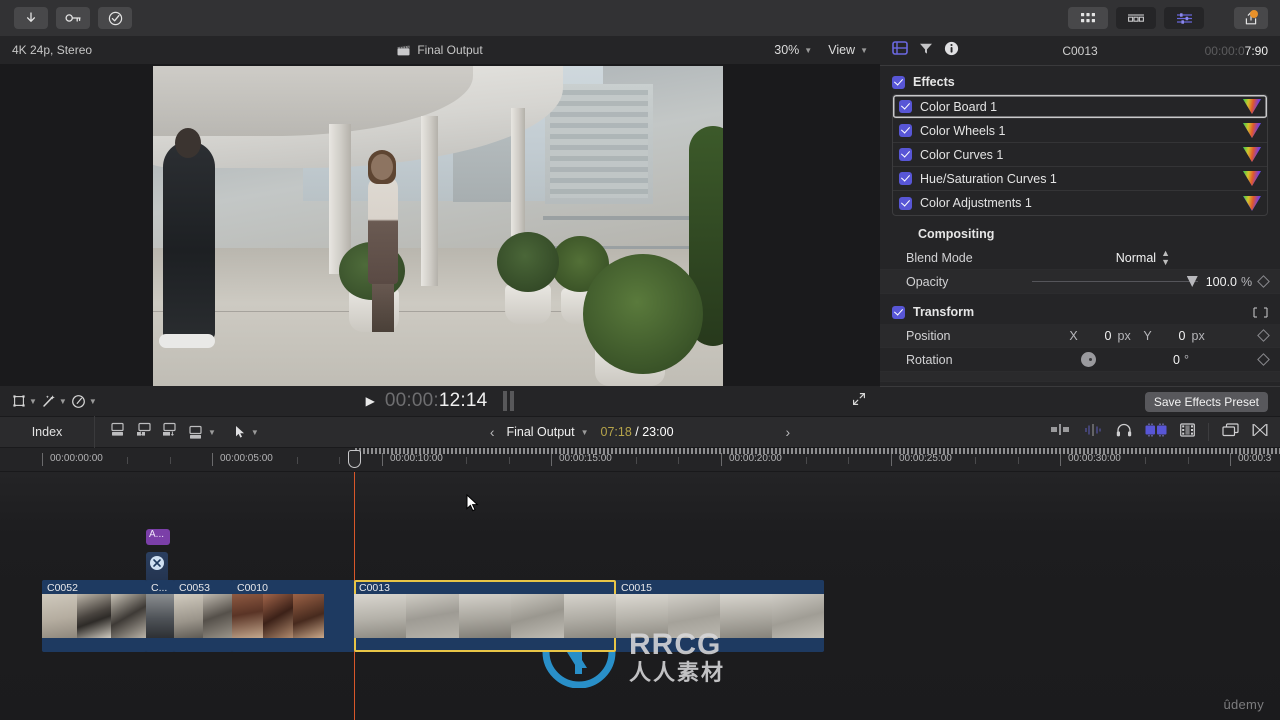  Describe the element at coordinates (188, 143) in the screenshot. I see `video-person-man-head` at that location.